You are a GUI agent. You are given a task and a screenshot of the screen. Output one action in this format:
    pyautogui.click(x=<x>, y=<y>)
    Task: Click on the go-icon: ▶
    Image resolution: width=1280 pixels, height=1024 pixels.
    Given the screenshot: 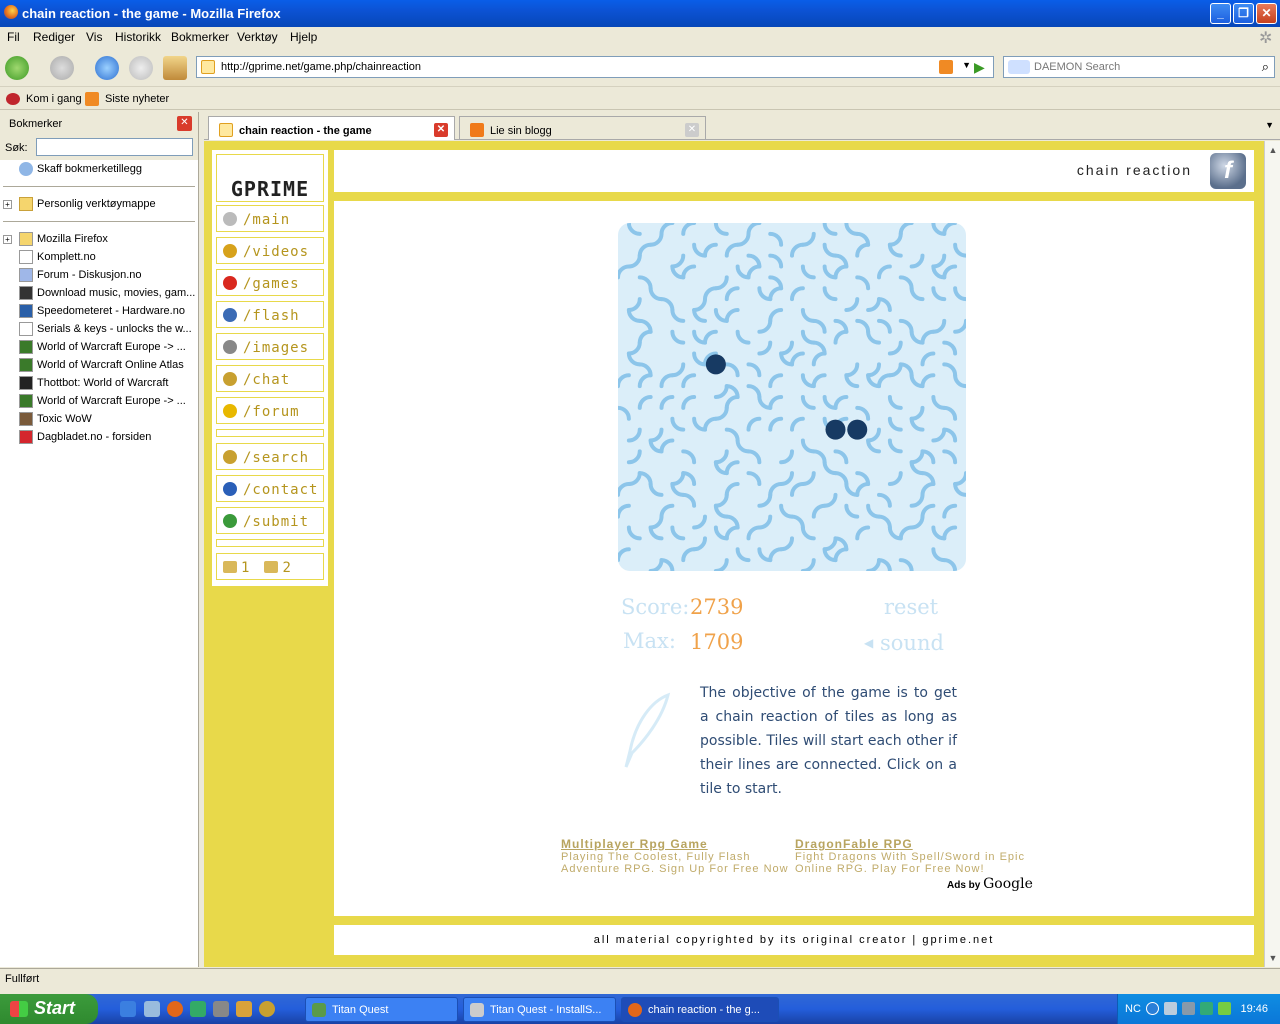 What is the action you would take?
    pyautogui.click(x=979, y=67)
    